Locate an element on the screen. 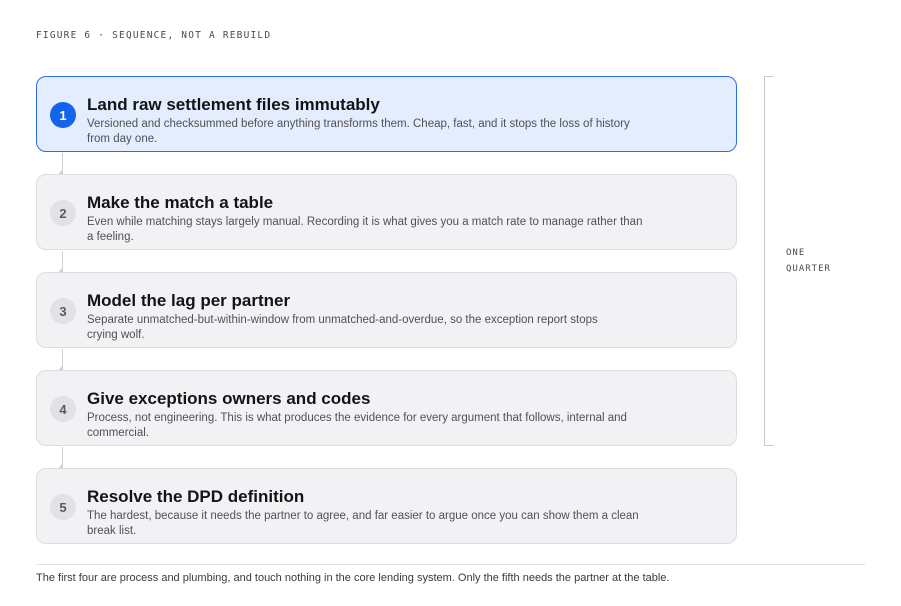 This screenshot has height=606, width=901. step-title: Give exceptions owners and codes is located at coordinates (229, 398).